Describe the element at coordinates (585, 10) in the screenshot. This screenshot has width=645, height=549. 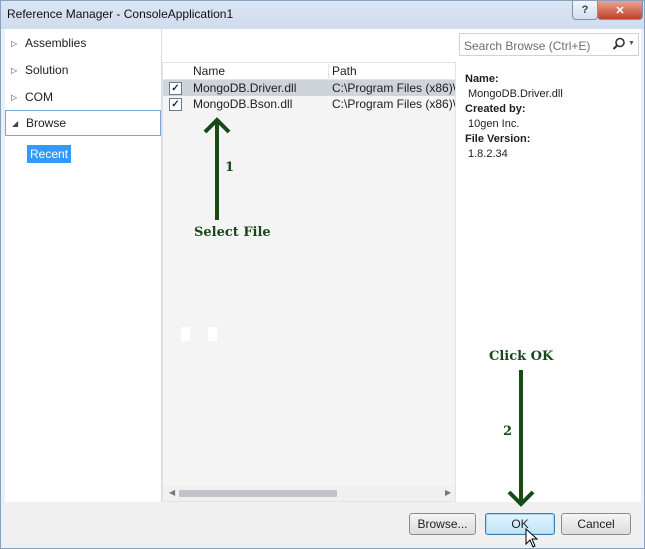
I see `help-button: ?` at that location.